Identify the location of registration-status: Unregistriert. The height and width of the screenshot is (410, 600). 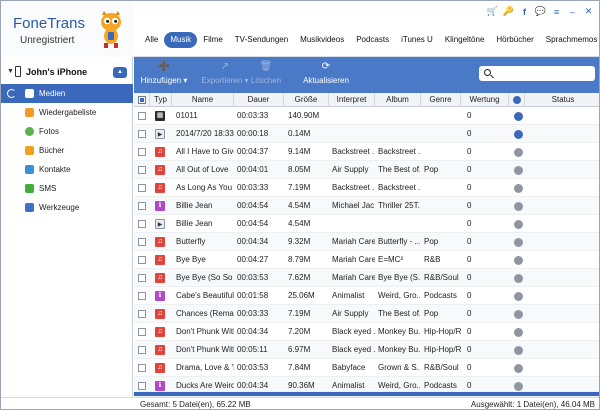
(47, 40).